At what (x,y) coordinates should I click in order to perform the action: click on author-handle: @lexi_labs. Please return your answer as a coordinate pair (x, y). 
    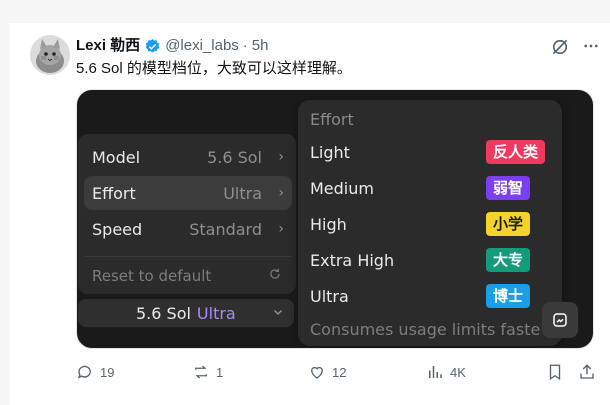
    Looking at the image, I should click on (202, 46).